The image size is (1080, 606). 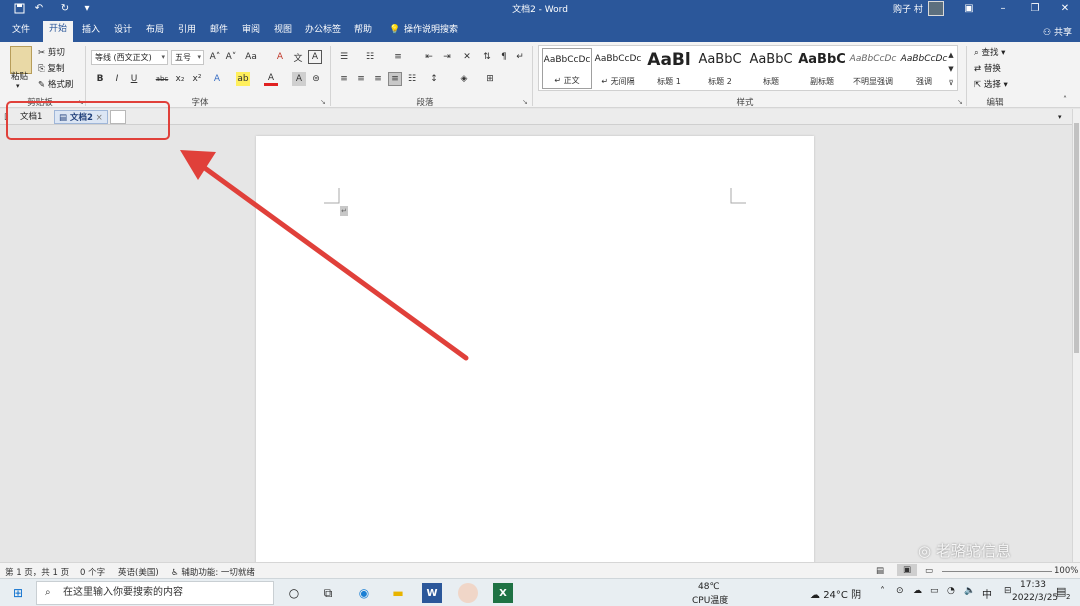 I want to click on minimize-icon: –, so click(x=1003, y=8).